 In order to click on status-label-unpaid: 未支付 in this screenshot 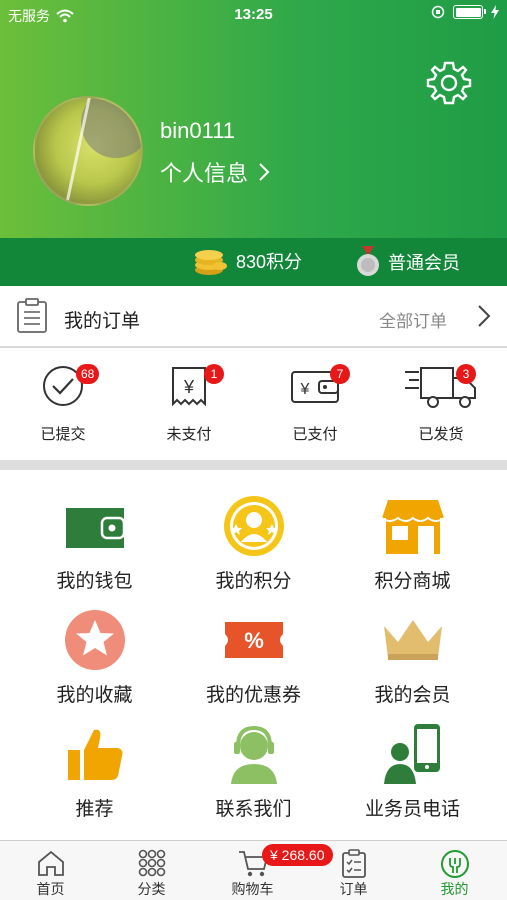, I will do `click(189, 434)`.